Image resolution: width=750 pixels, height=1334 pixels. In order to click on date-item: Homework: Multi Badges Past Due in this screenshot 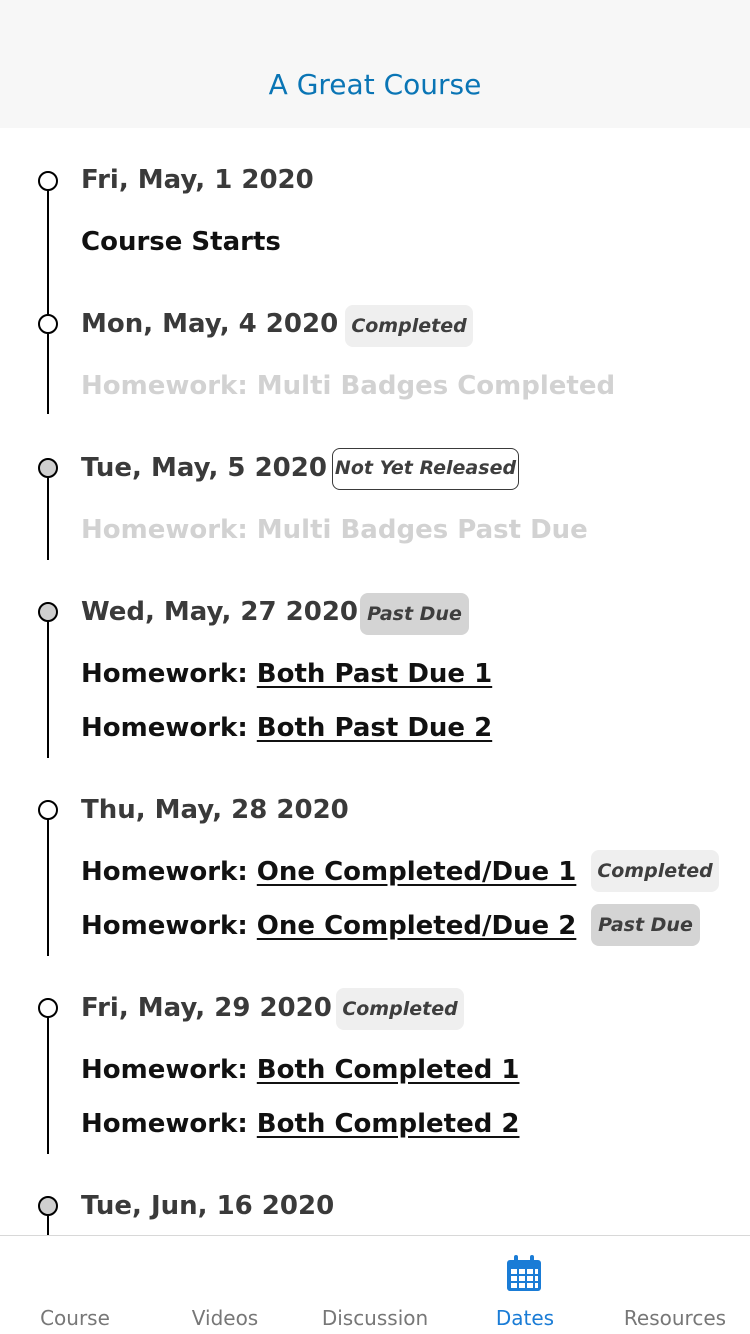, I will do `click(334, 530)`.